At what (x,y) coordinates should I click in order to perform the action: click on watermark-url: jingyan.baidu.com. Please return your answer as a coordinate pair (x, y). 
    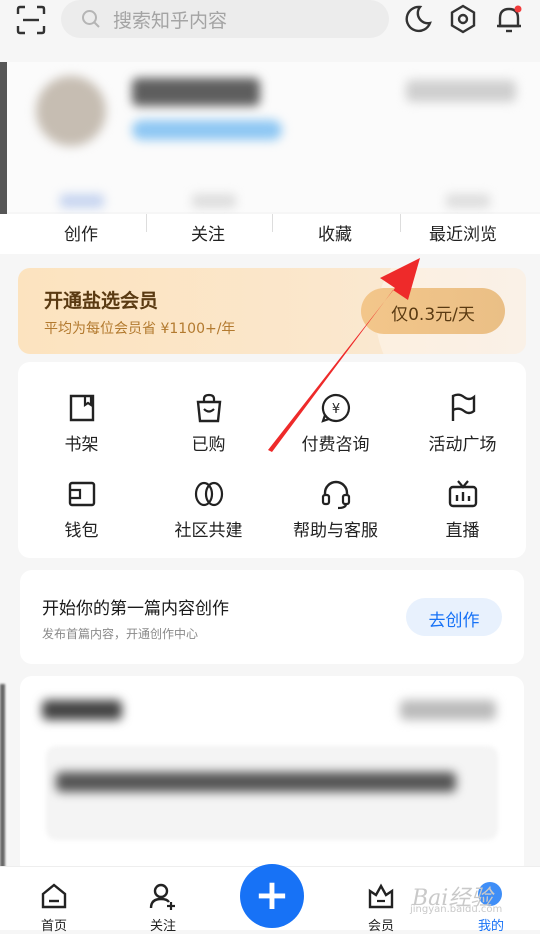
    Looking at the image, I should click on (456, 909).